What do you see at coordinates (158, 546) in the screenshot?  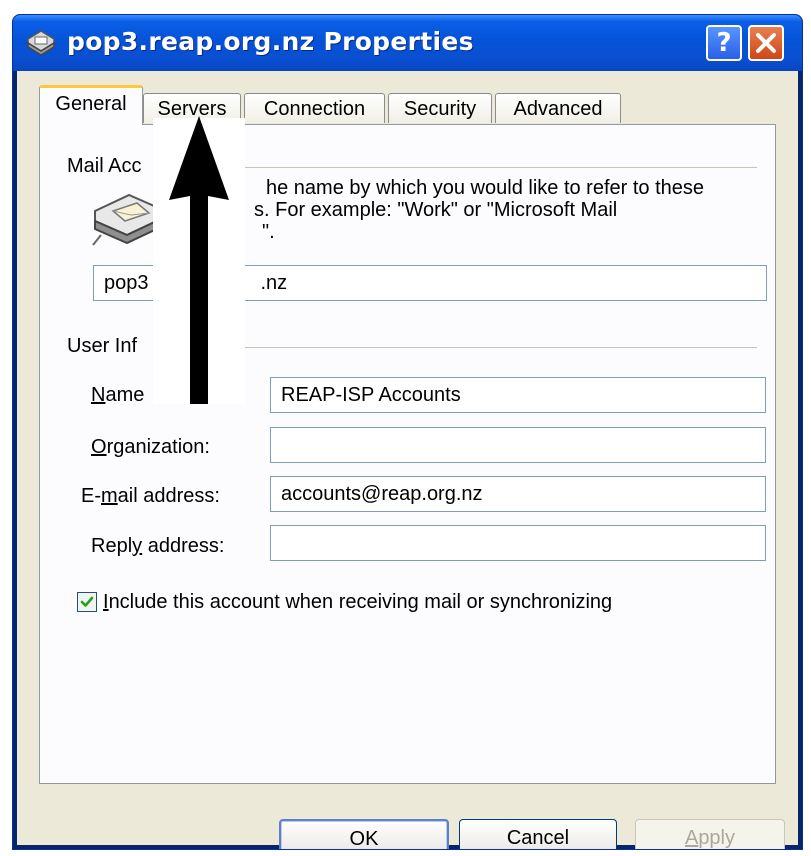 I see `reply-address-label: Reply address:` at bounding box center [158, 546].